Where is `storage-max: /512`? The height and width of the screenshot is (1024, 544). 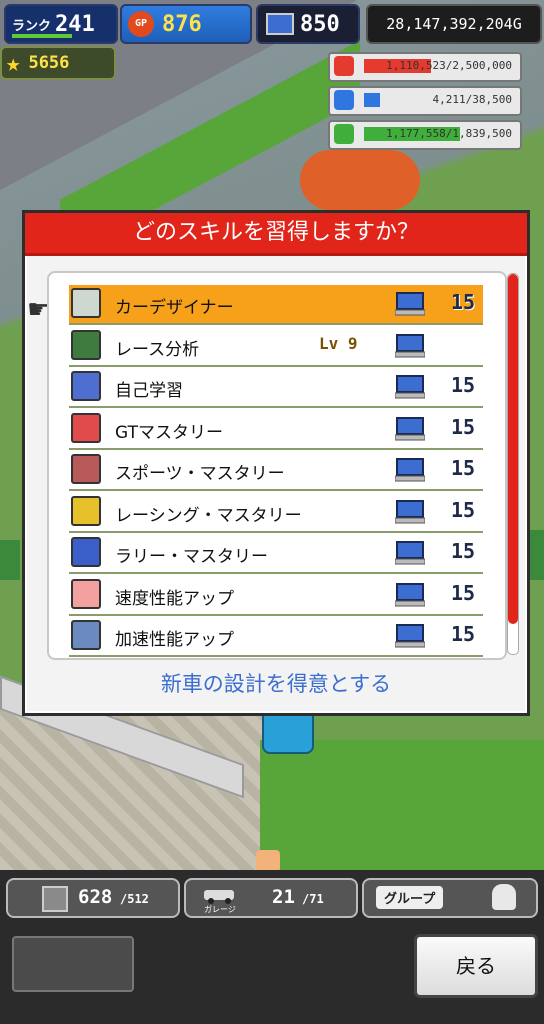
storage-max: /512 is located at coordinates (134, 899).